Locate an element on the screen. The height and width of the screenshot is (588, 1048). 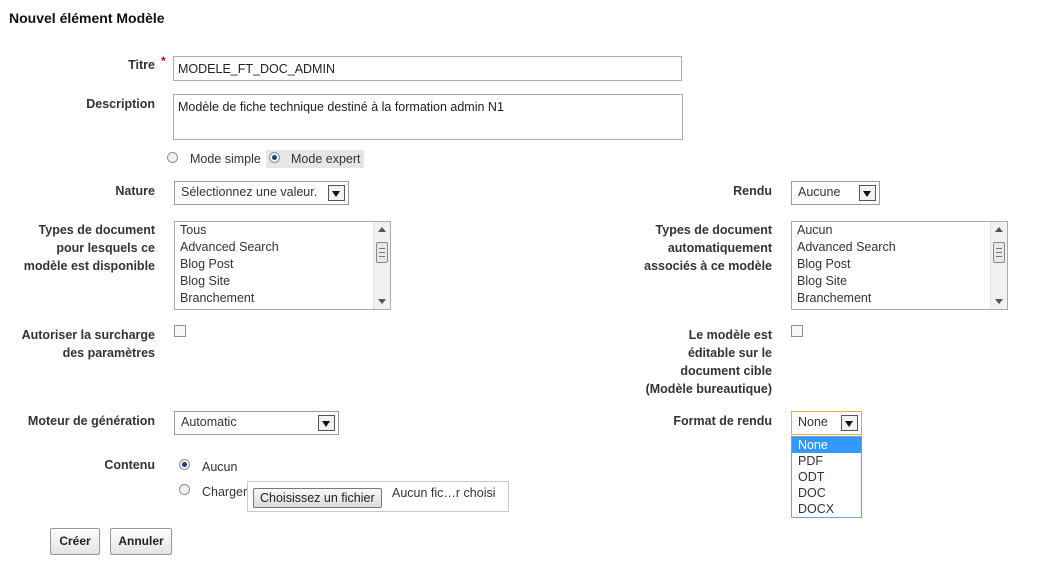
mode-expert-label: Mode expert is located at coordinates (326, 159).